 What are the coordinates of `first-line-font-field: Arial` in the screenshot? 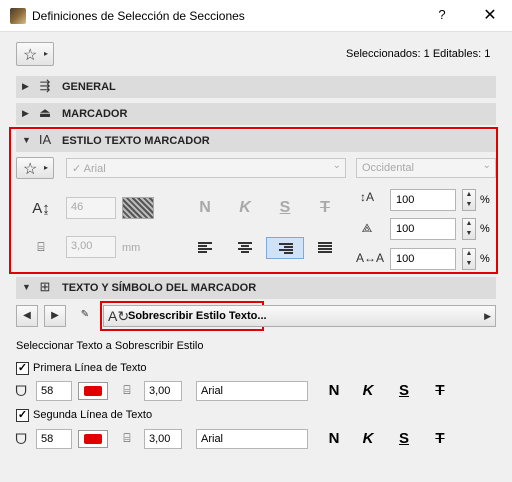 It's located at (252, 391).